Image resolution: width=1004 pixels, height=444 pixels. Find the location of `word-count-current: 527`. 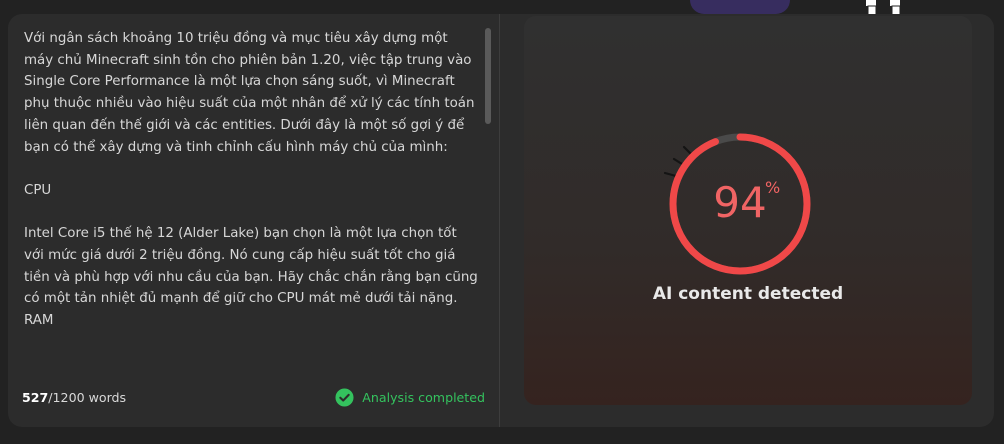

word-count-current: 527 is located at coordinates (35, 397).